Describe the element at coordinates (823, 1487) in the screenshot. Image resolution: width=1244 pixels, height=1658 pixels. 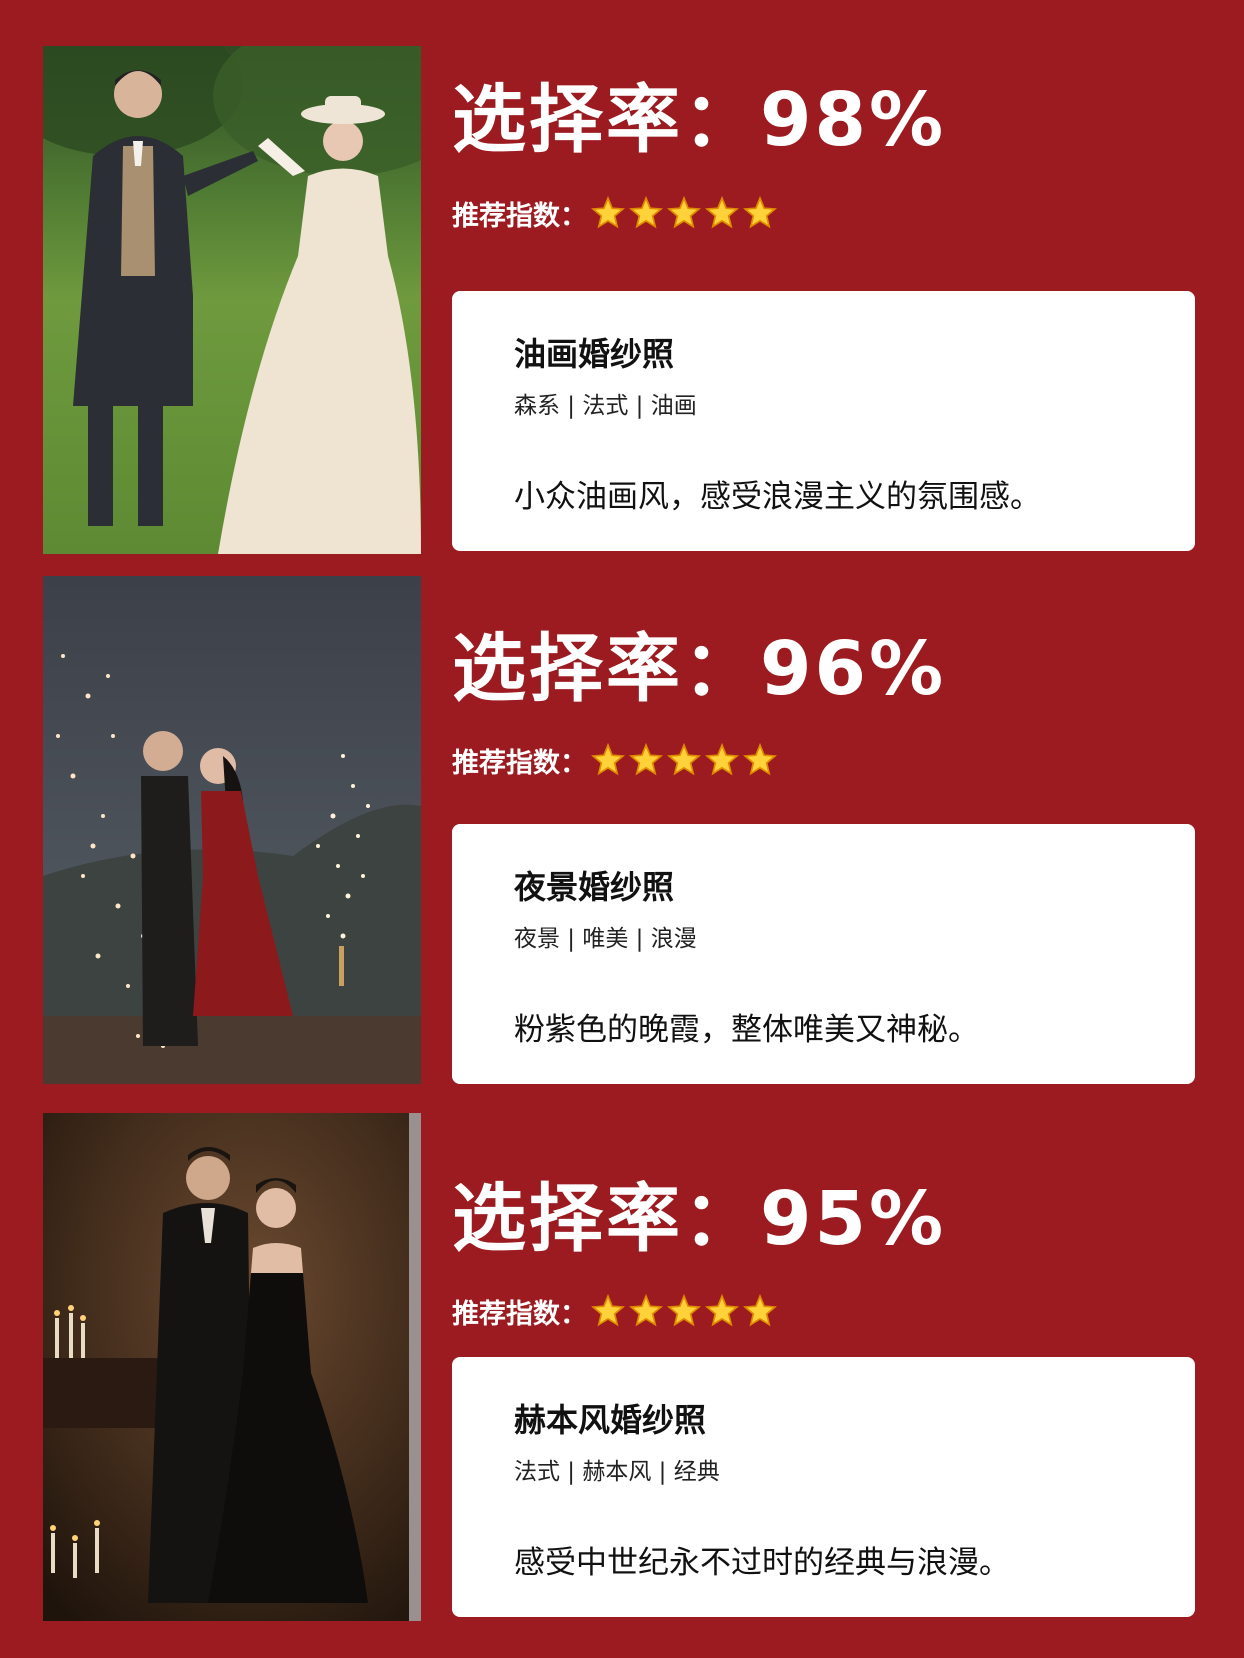
I see `style-card: 赫本风婚纱照 法式 | 赫本风 | 经典 感受中世纪永不过时的经典与浪漫。` at that location.